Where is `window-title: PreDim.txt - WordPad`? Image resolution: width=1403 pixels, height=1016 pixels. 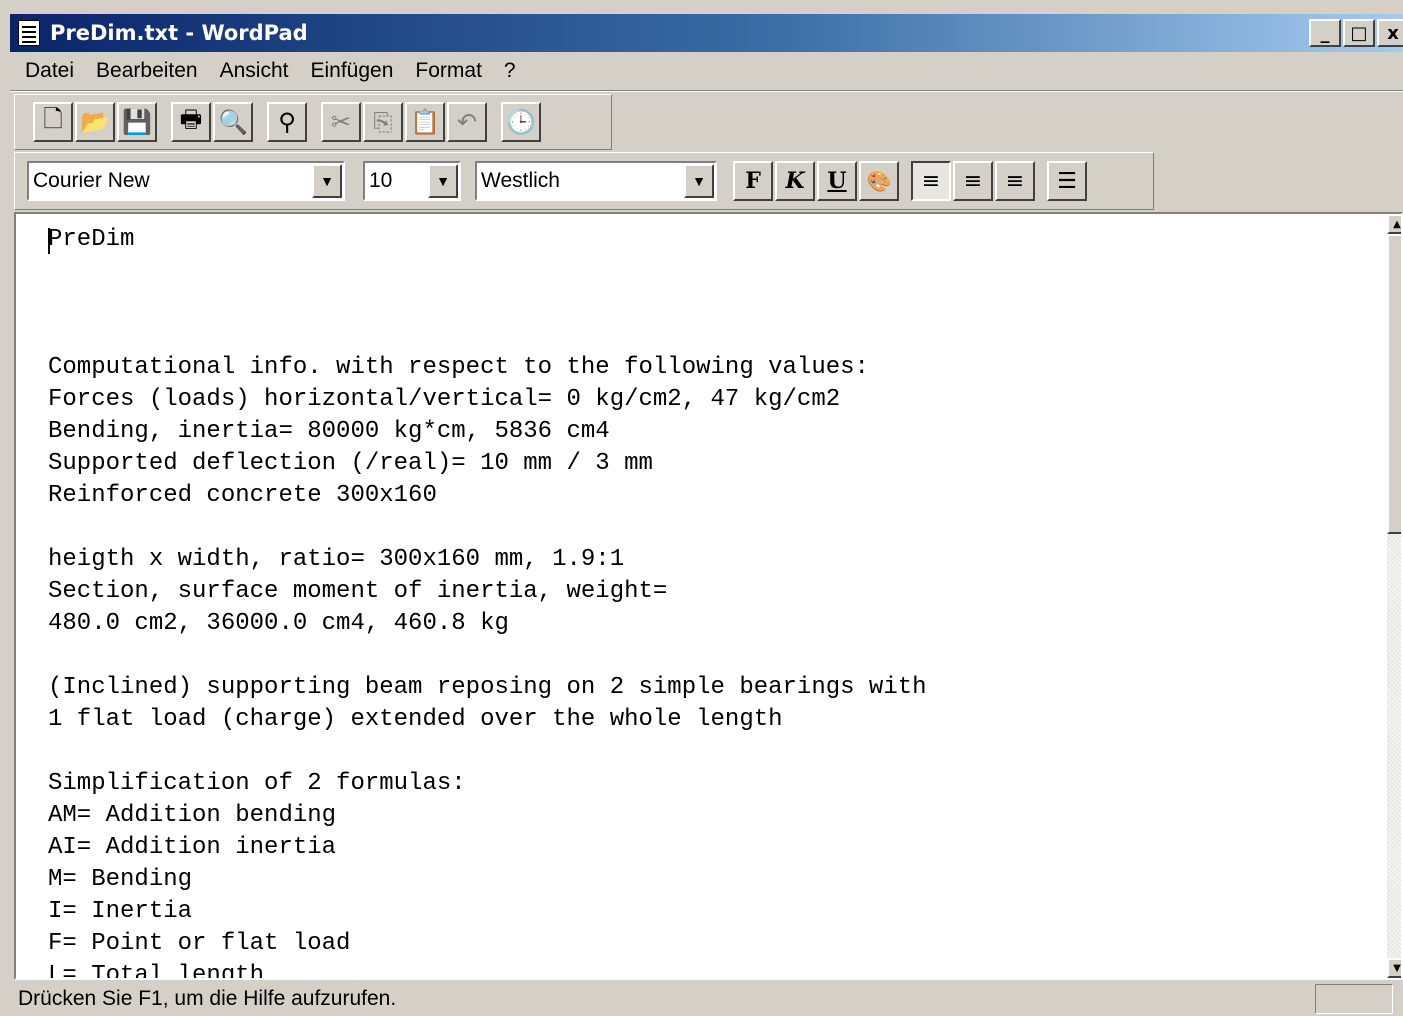 window-title: PreDim.txt - WordPad is located at coordinates (179, 33).